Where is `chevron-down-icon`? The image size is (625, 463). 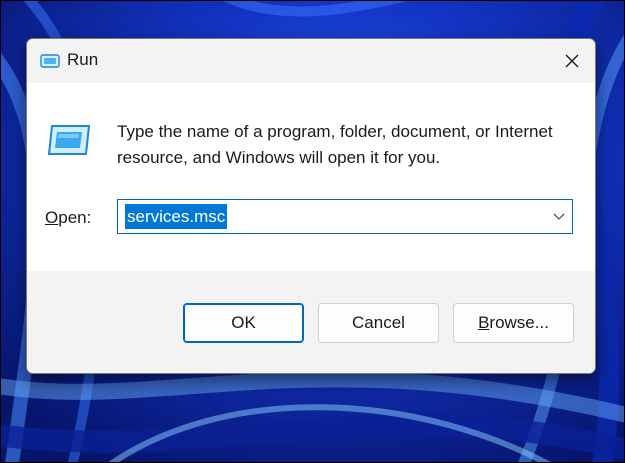
chevron-down-icon is located at coordinates (559, 216).